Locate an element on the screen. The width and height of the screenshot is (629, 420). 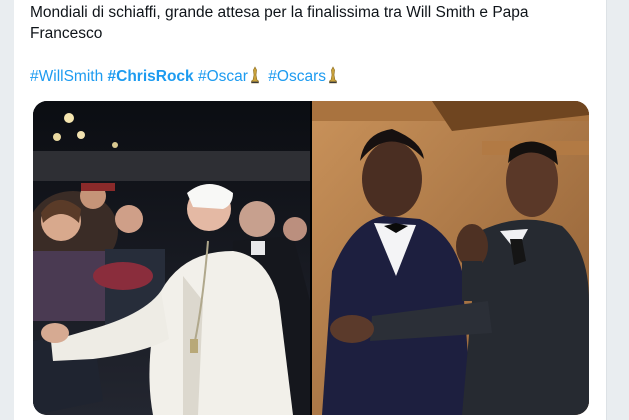
hashtag-willsmith-link: #WillSmith is located at coordinates (66, 76).